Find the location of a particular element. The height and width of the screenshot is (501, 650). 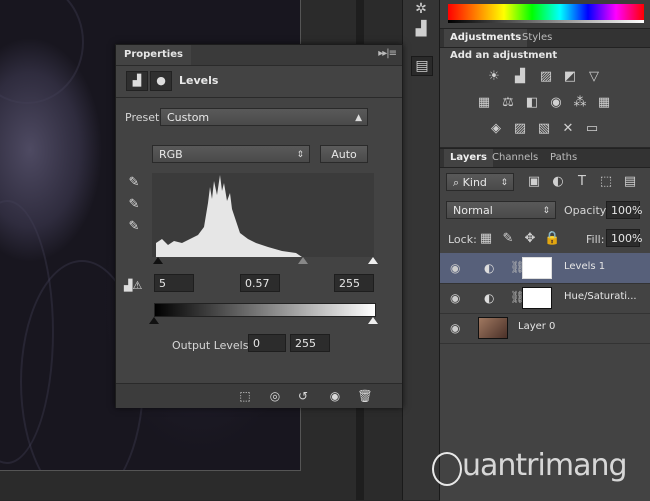

output-levels-label: Output Levels: is located at coordinates (212, 345).